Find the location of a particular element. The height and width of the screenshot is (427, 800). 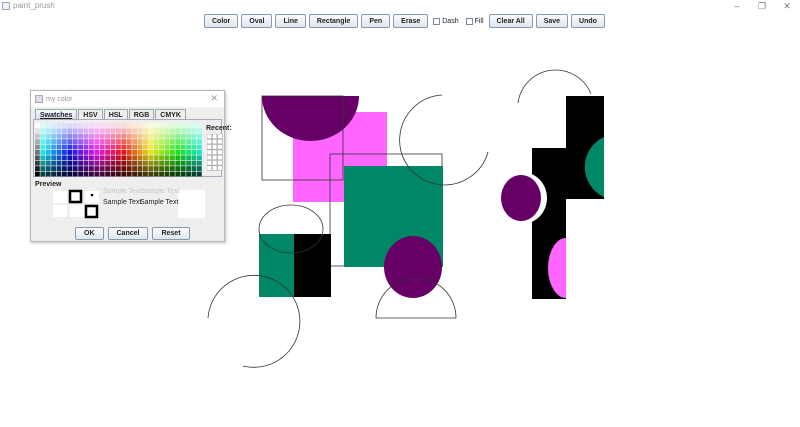

fill-checkbox: Fill is located at coordinates (475, 21).